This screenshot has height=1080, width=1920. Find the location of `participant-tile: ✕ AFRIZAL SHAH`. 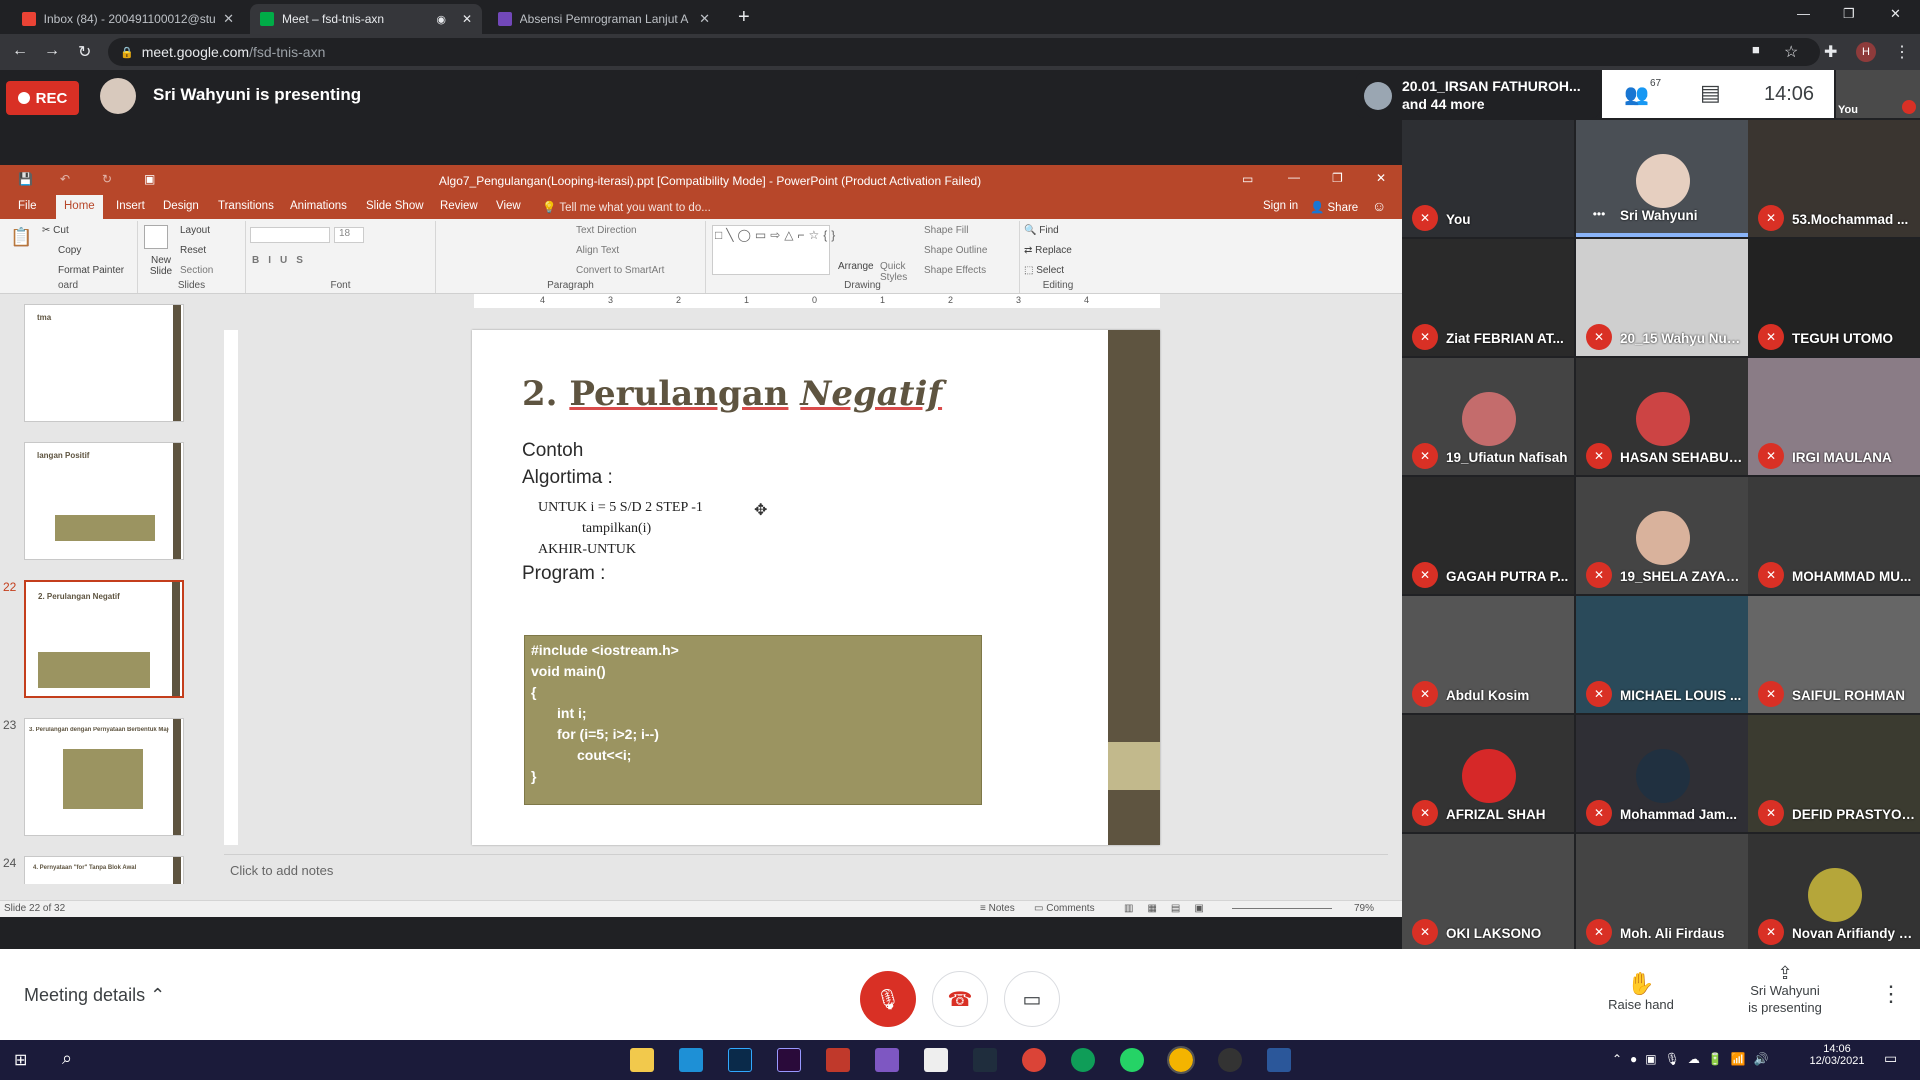

participant-tile: ✕ AFRIZAL SHAH is located at coordinates (1488, 773).